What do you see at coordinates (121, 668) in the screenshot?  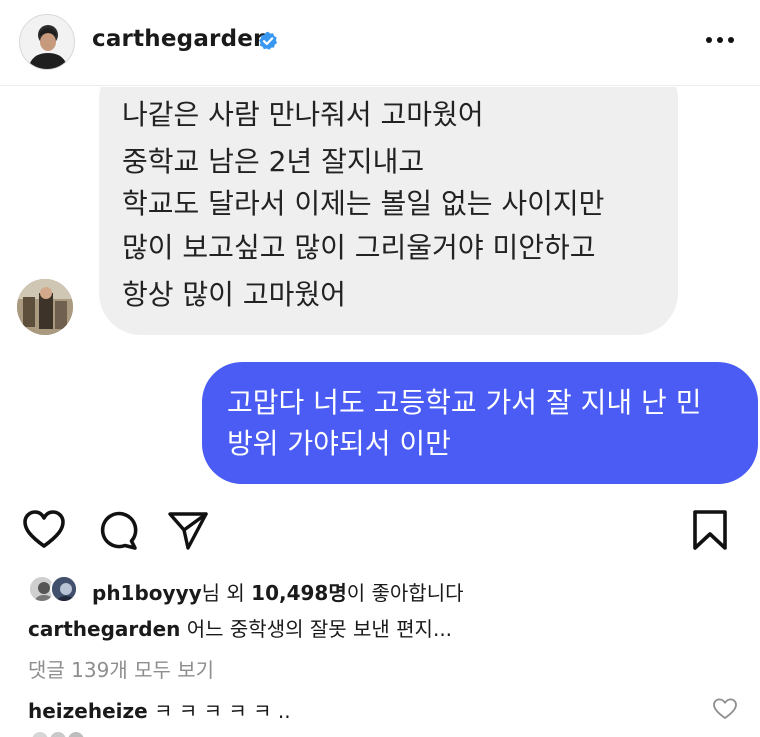 I see `view-all-comments-link: 댓글 139개 모두 보기` at bounding box center [121, 668].